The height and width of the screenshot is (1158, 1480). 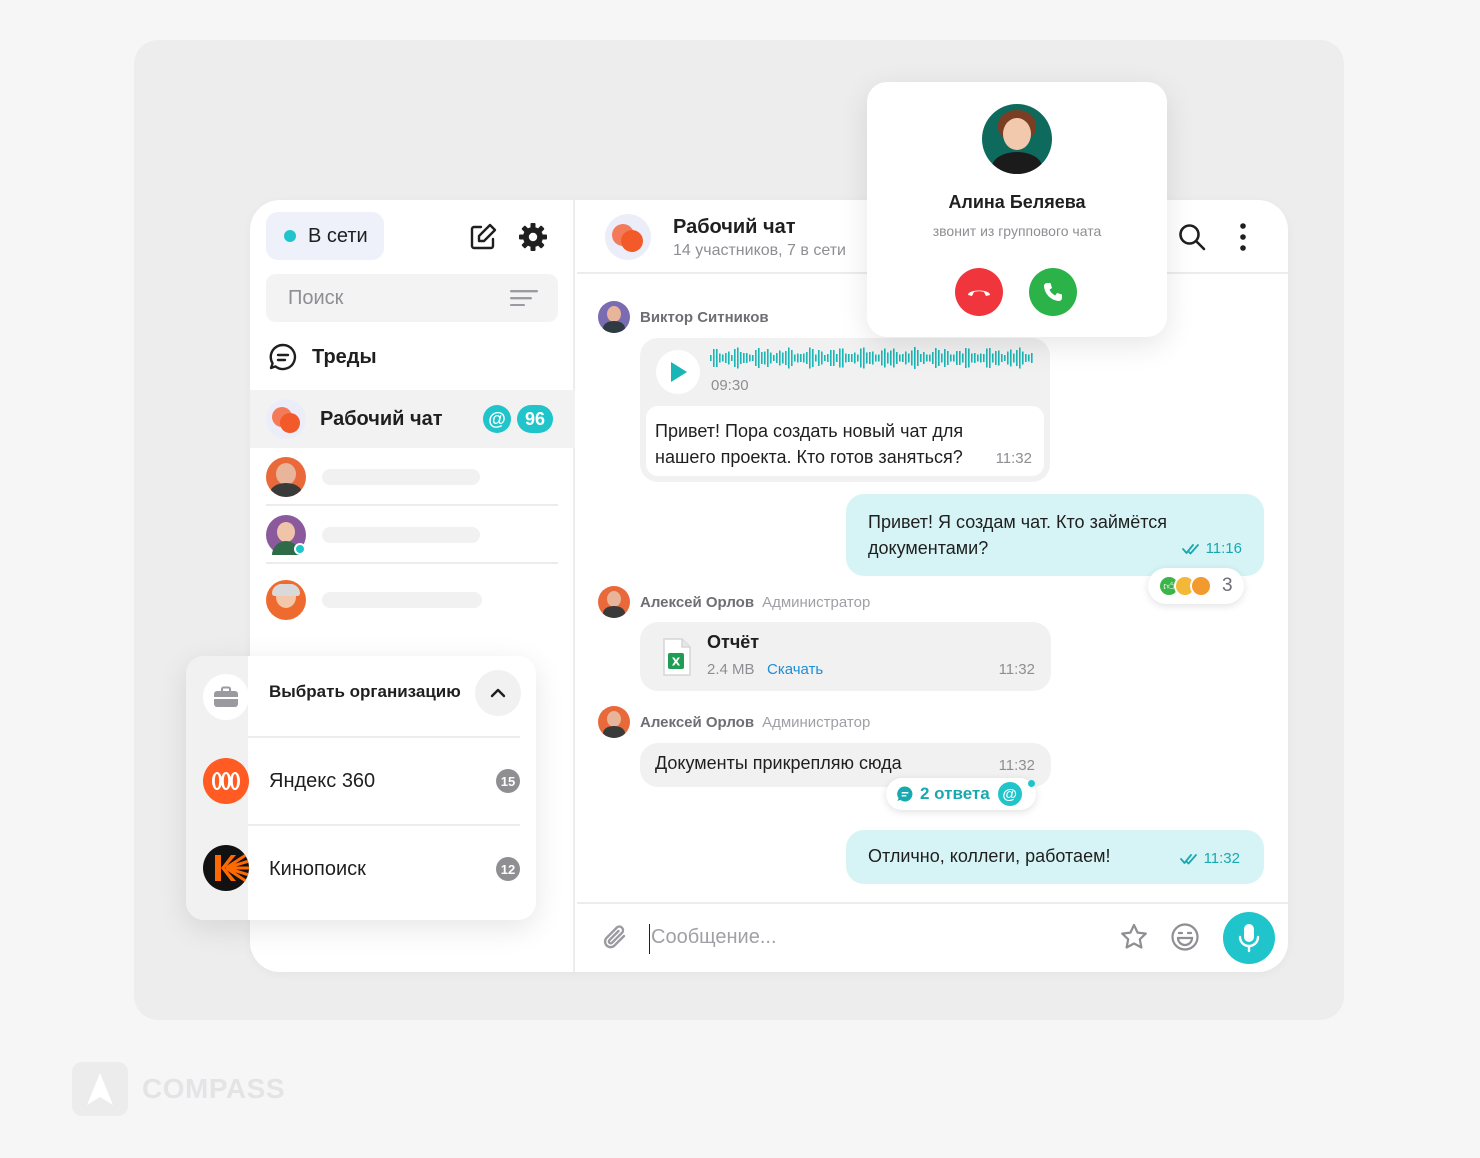 What do you see at coordinates (905, 794) in the screenshot?
I see `thread-icon` at bounding box center [905, 794].